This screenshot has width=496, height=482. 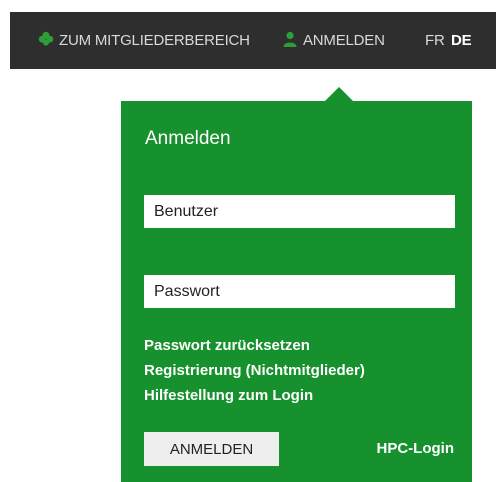 What do you see at coordinates (211, 449) in the screenshot?
I see `login-submit-button: ANMELDEN` at bounding box center [211, 449].